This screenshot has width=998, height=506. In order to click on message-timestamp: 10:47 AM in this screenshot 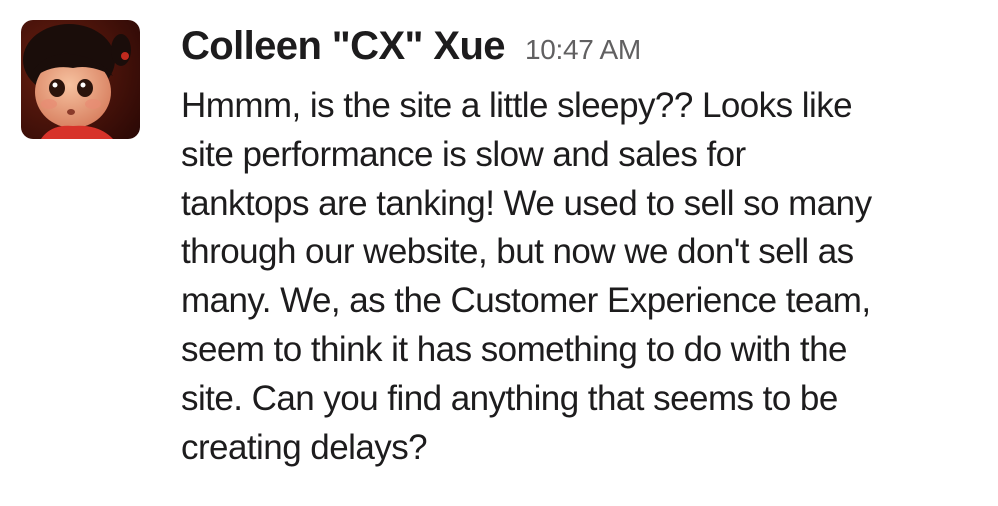, I will do `click(583, 50)`.